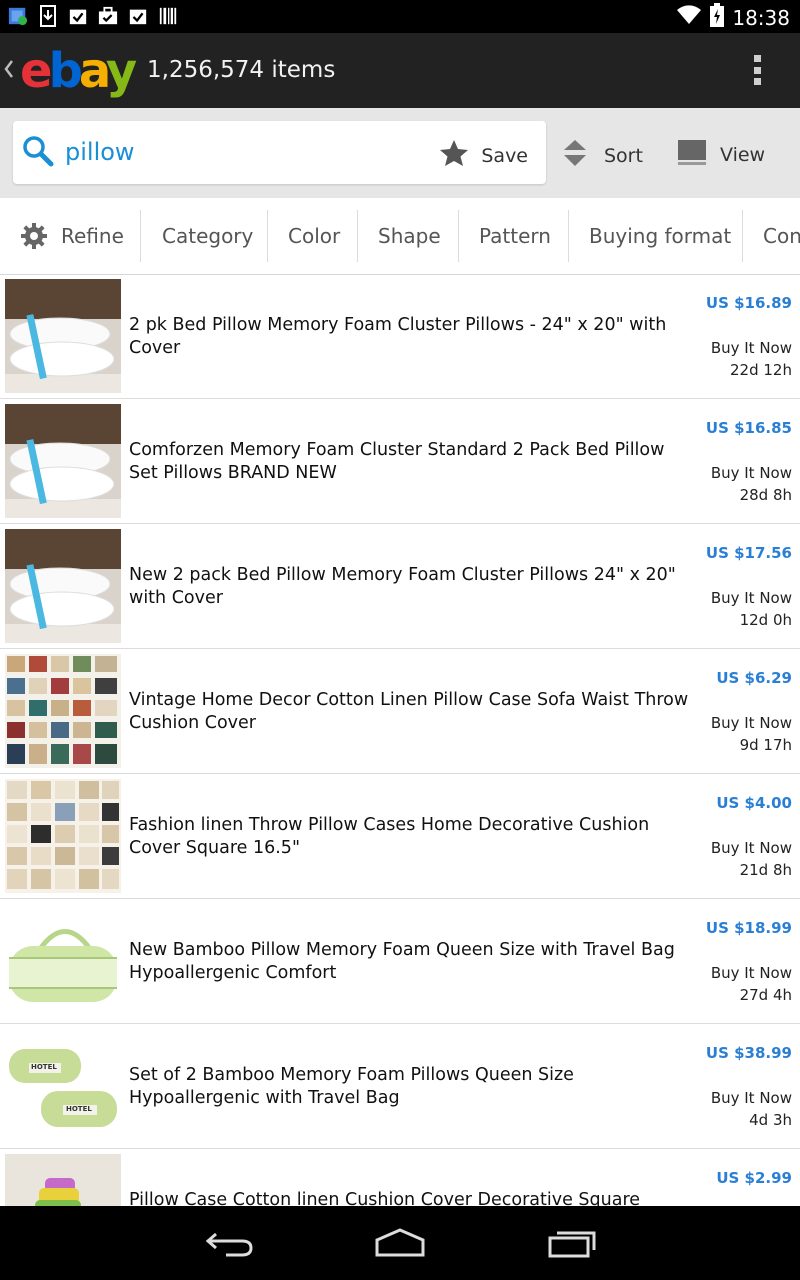 This screenshot has height=1280, width=800. What do you see at coordinates (400, 16) in the screenshot?
I see `status-bar: 18:38` at bounding box center [400, 16].